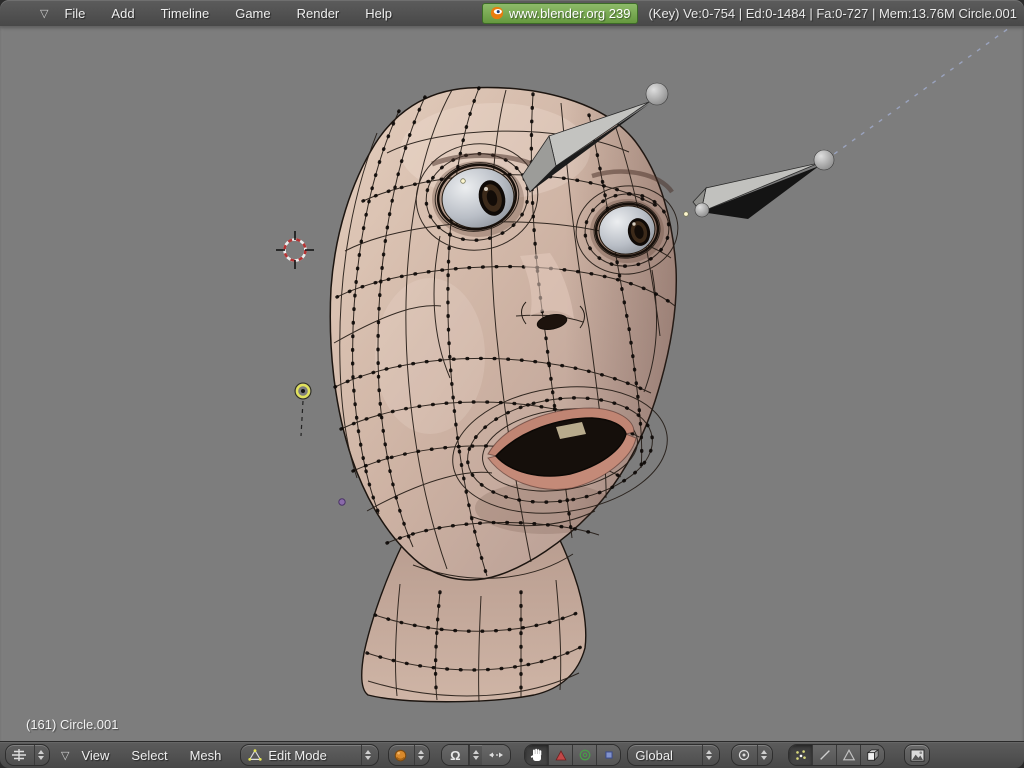 The height and width of the screenshot is (768, 1024). I want to click on edge-select-icon, so click(825, 755).